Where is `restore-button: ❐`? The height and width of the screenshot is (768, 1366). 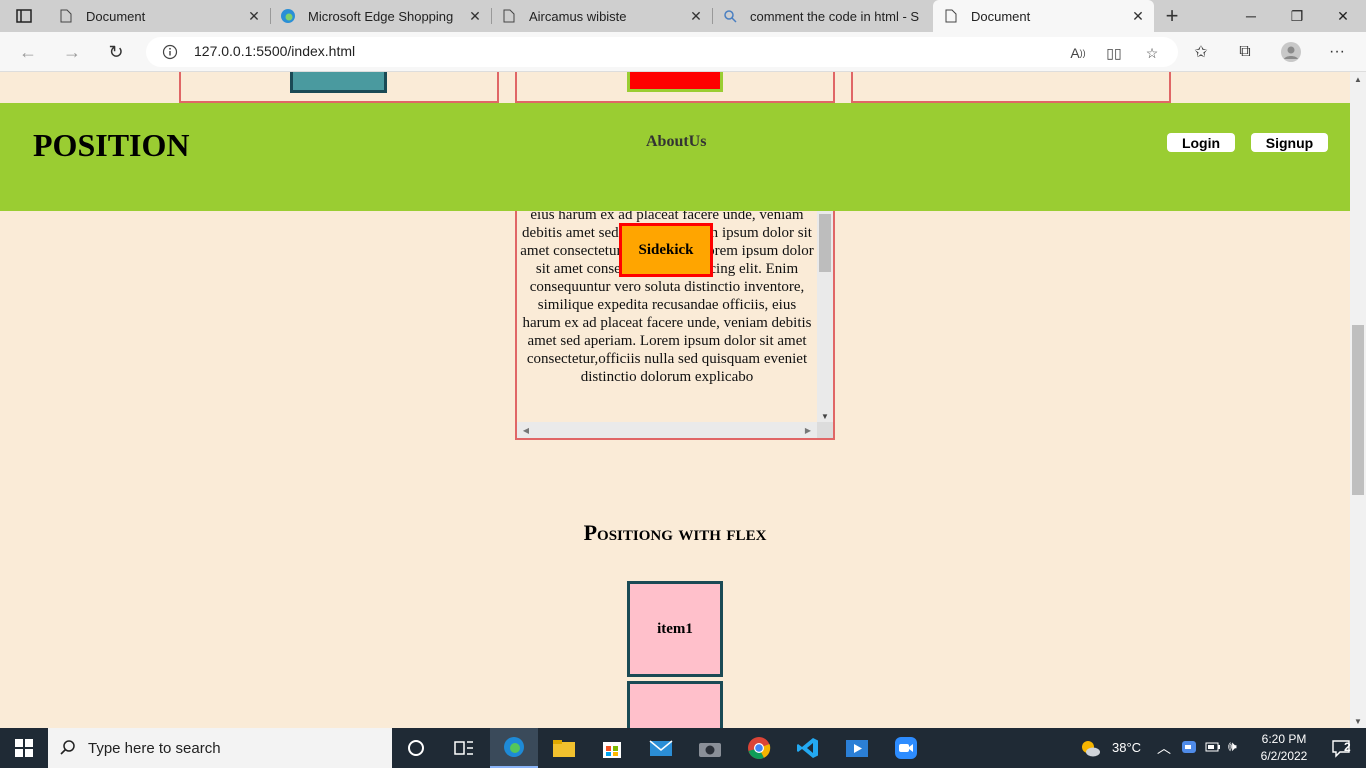
restore-button: ❐ is located at coordinates (1297, 16).